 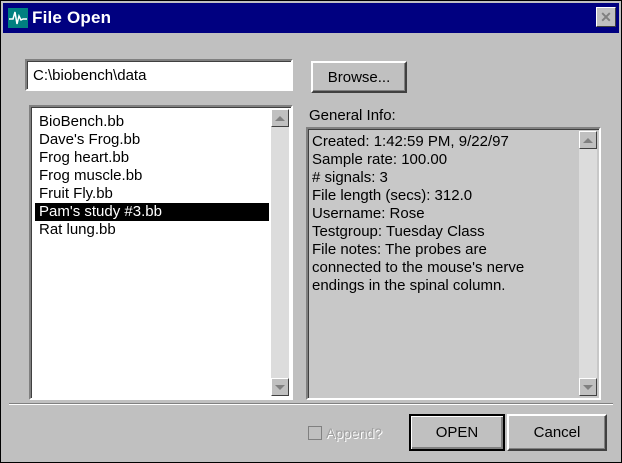 What do you see at coordinates (410, 141) in the screenshot?
I see `info-line: Created: 1:42:59 PM, 9/22/97` at bounding box center [410, 141].